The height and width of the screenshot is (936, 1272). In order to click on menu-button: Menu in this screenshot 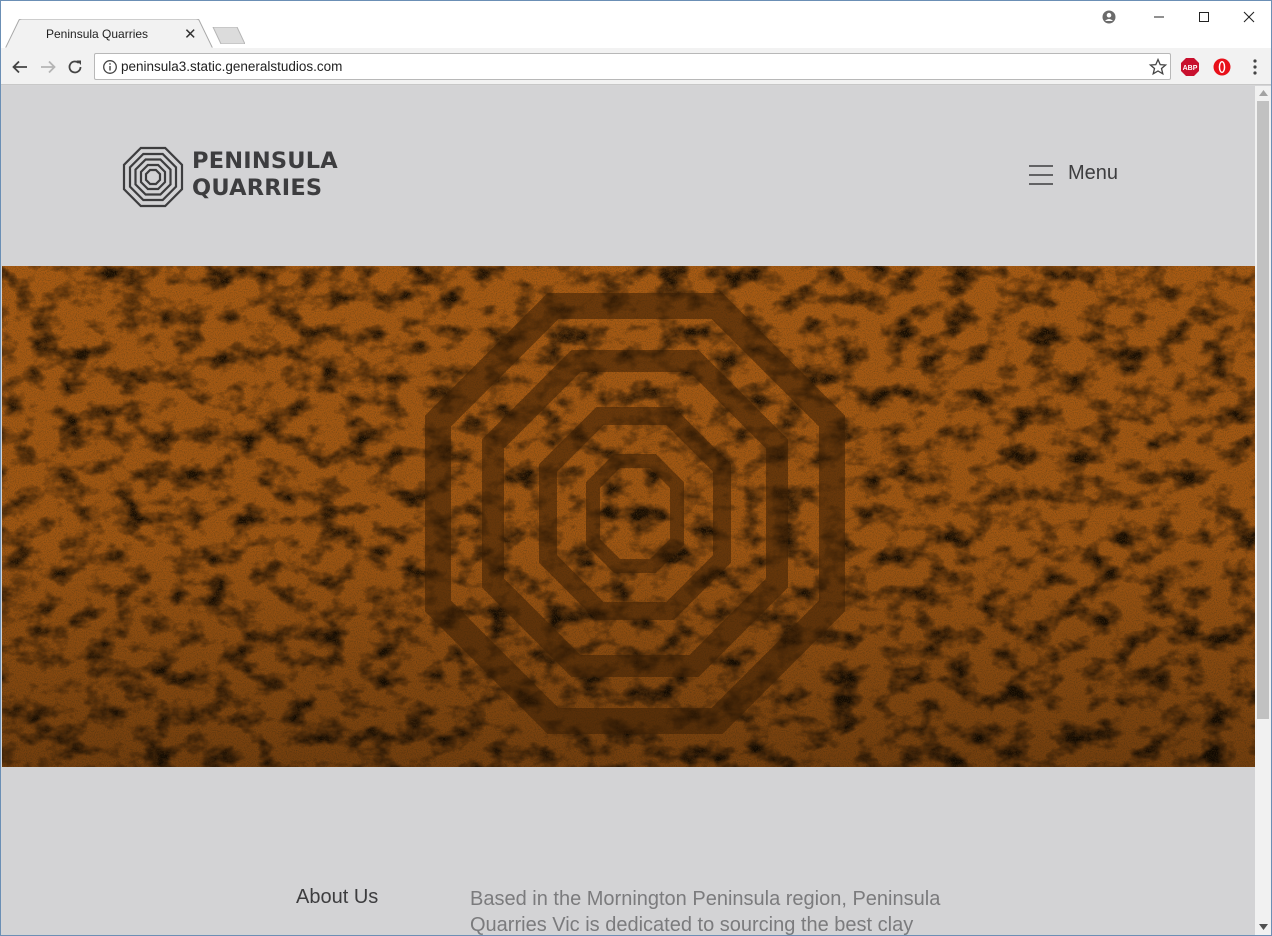, I will do `click(1079, 175)`.